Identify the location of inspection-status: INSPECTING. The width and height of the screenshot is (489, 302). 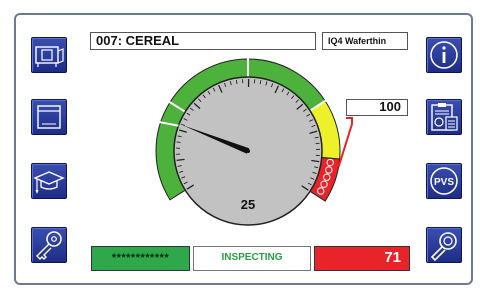
(252, 258).